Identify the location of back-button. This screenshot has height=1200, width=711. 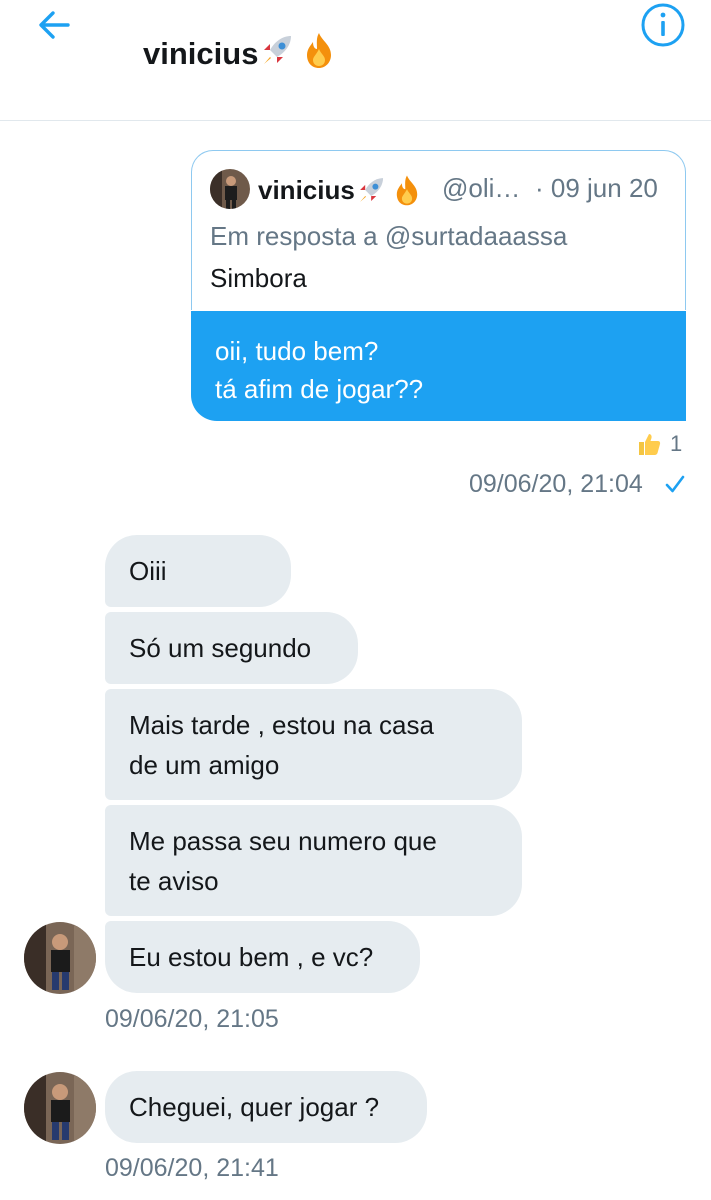
(56, 24).